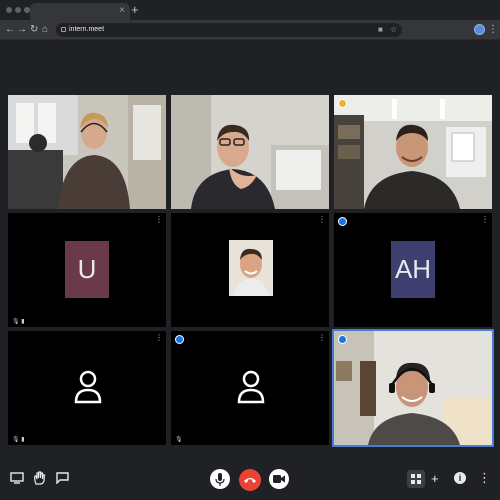 Image resolution: width=500 pixels, height=500 pixels. Describe the element at coordinates (250, 10) in the screenshot. I see `browser-tab-bar: × +` at that location.